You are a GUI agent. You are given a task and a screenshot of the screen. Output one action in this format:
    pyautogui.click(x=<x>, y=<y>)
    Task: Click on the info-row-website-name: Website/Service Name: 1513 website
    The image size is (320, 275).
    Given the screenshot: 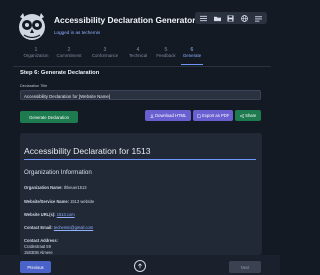 What is the action you would take?
    pyautogui.click(x=59, y=201)
    